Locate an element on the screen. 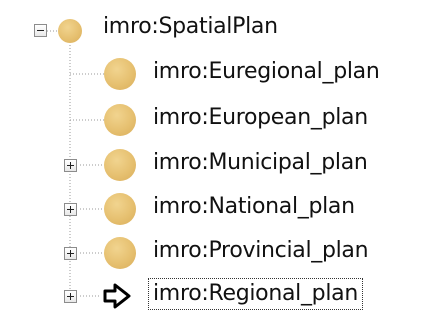 The image size is (427, 326). arrow-right-icon is located at coordinates (117, 296).